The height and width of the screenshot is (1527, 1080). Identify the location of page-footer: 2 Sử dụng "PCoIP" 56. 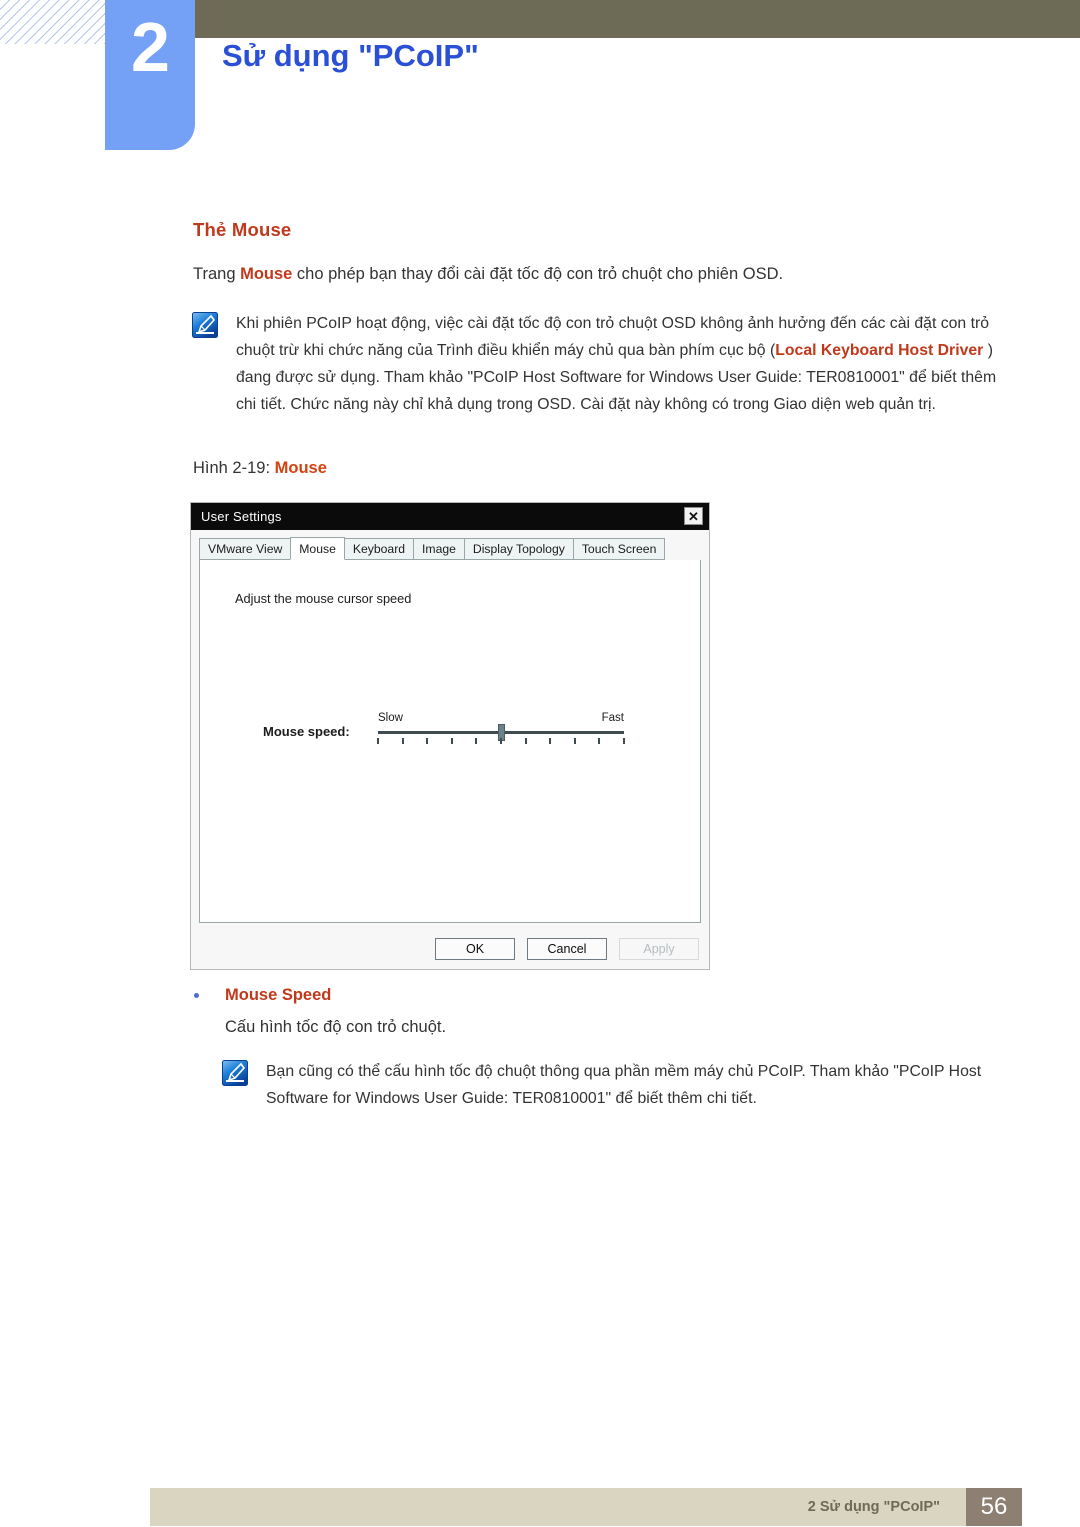
(586, 1507).